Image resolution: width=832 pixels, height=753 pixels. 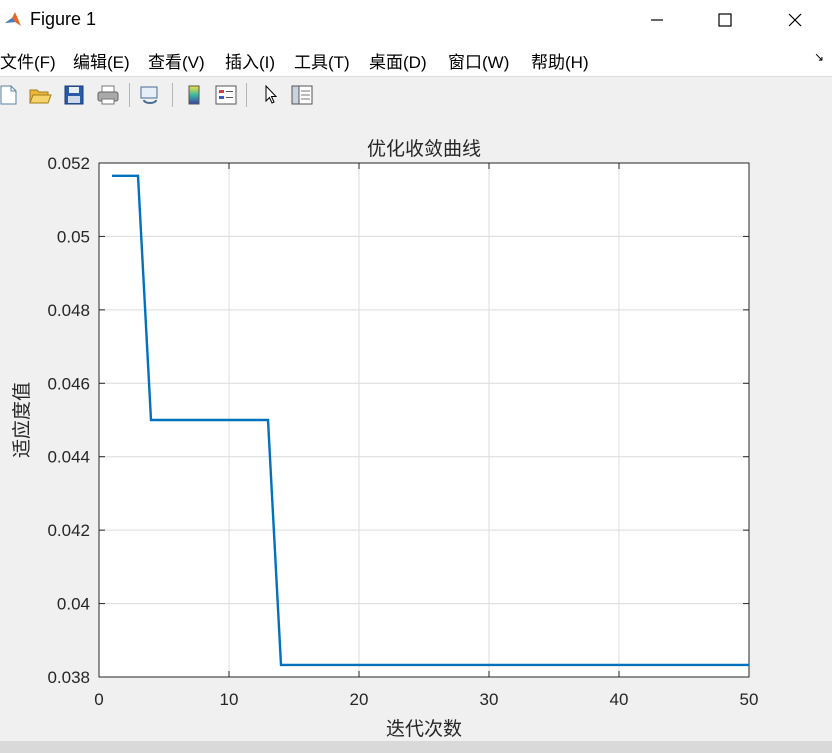 I want to click on x-tick-label: 20, so click(x=359, y=699).